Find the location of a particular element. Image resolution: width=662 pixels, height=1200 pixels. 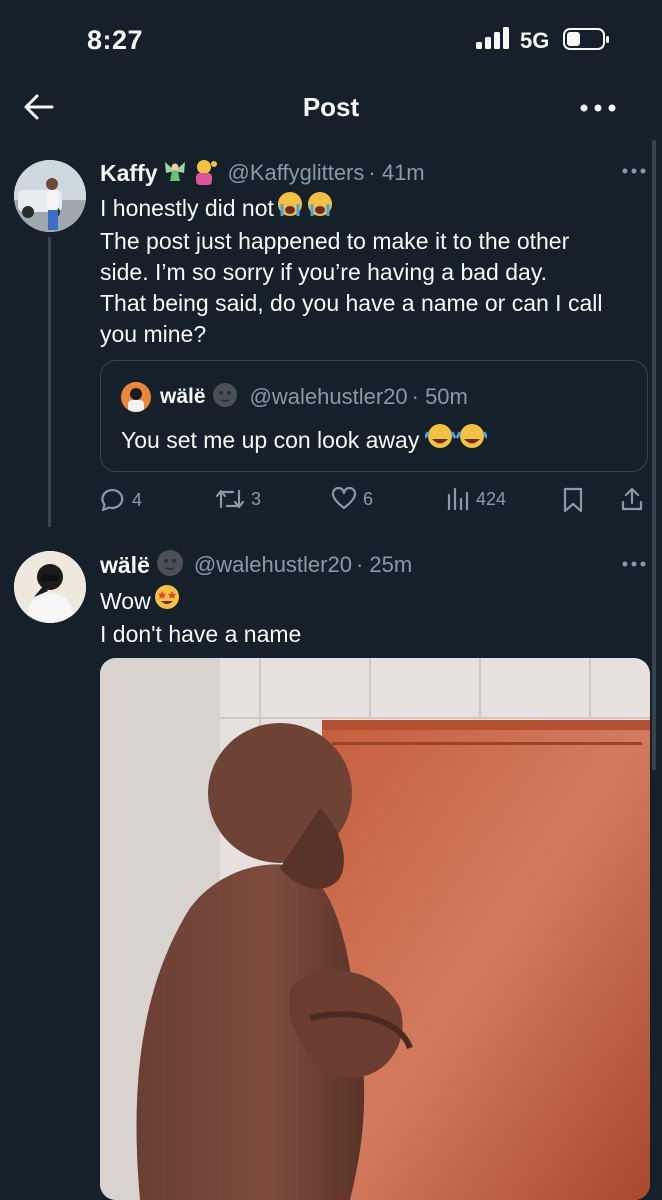

display-name: Kaffy is located at coordinates (129, 173).